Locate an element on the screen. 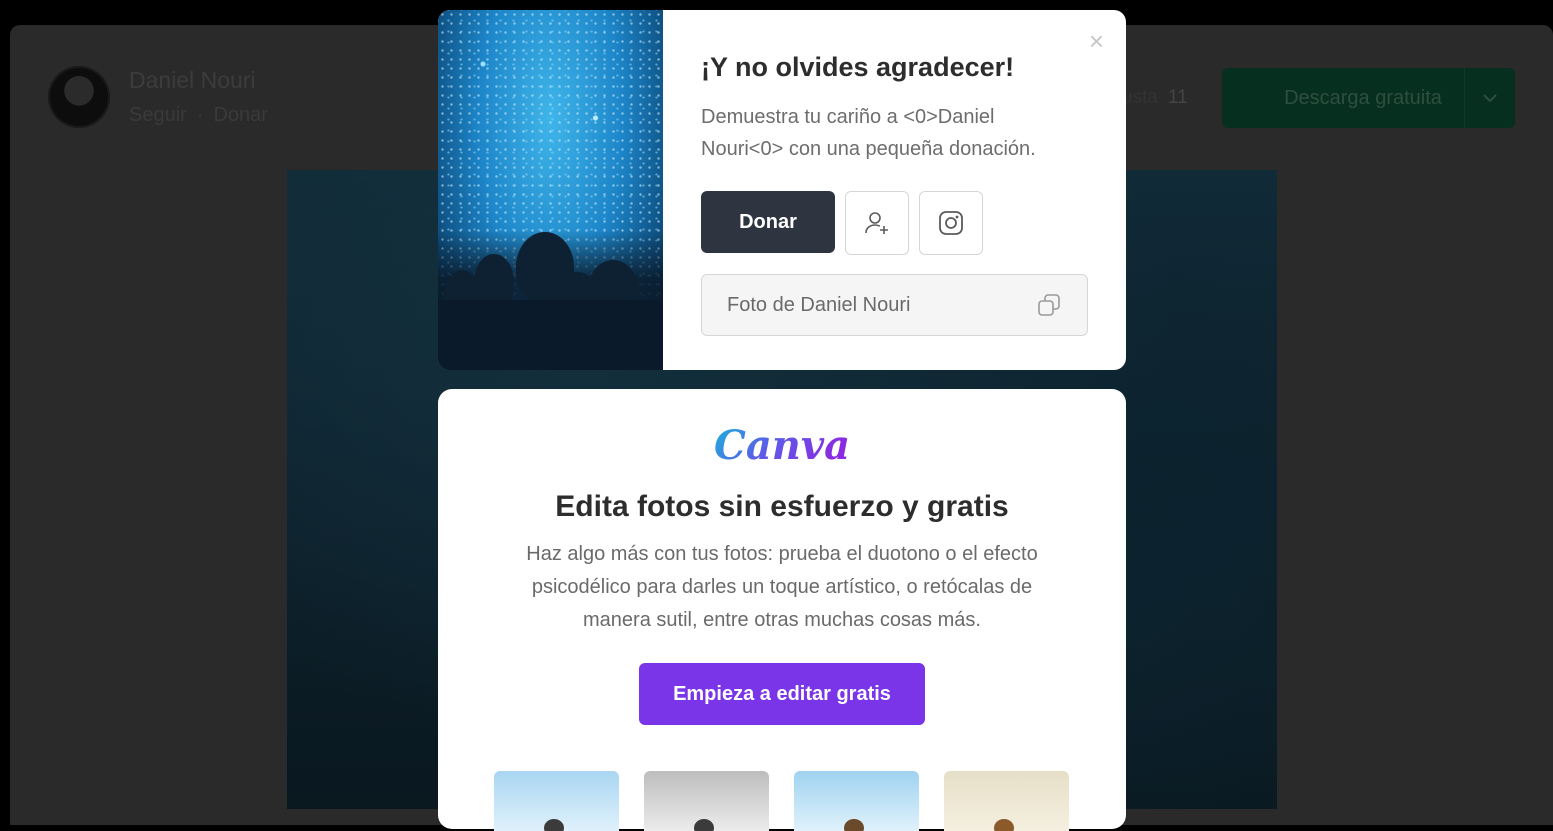 This screenshot has height=831, width=1553. photo-credit-text: Foto de Daniel Nouri is located at coordinates (819, 304).